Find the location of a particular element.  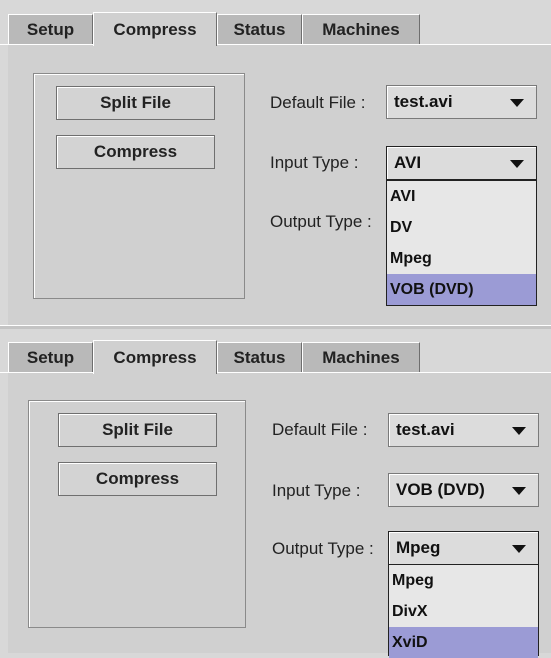

dropdown-option-avi: AVI is located at coordinates (461, 196).